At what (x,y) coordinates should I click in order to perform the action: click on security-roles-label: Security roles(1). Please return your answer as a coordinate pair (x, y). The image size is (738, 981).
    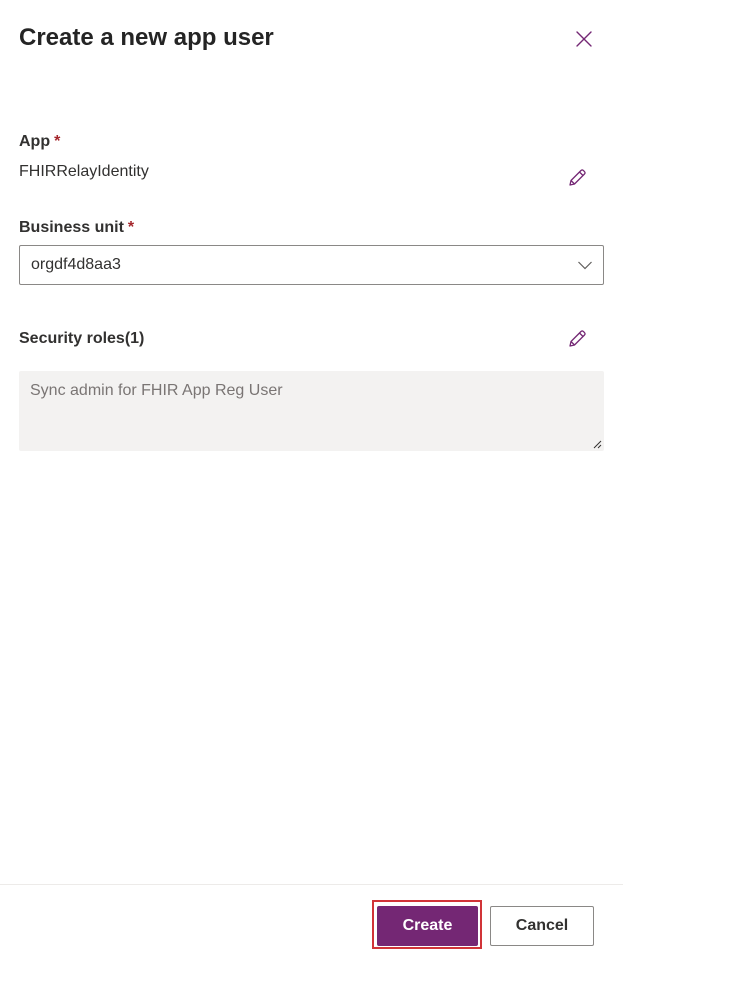
    Looking at the image, I should click on (82, 338).